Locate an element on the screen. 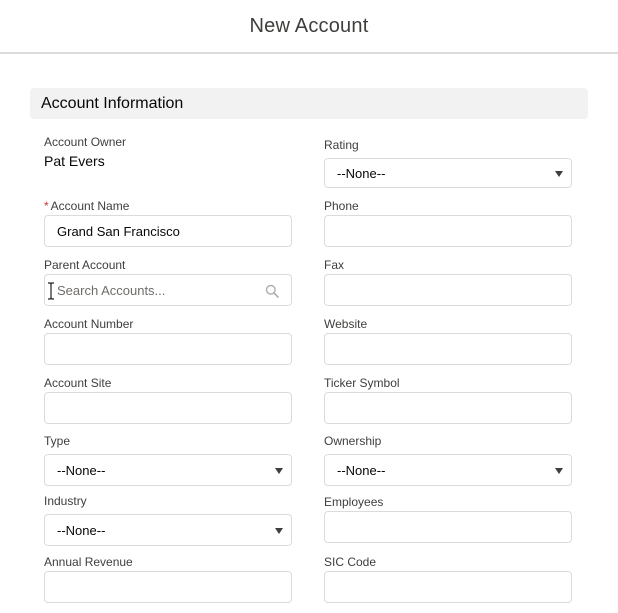  annual-revenue-input is located at coordinates (168, 587).